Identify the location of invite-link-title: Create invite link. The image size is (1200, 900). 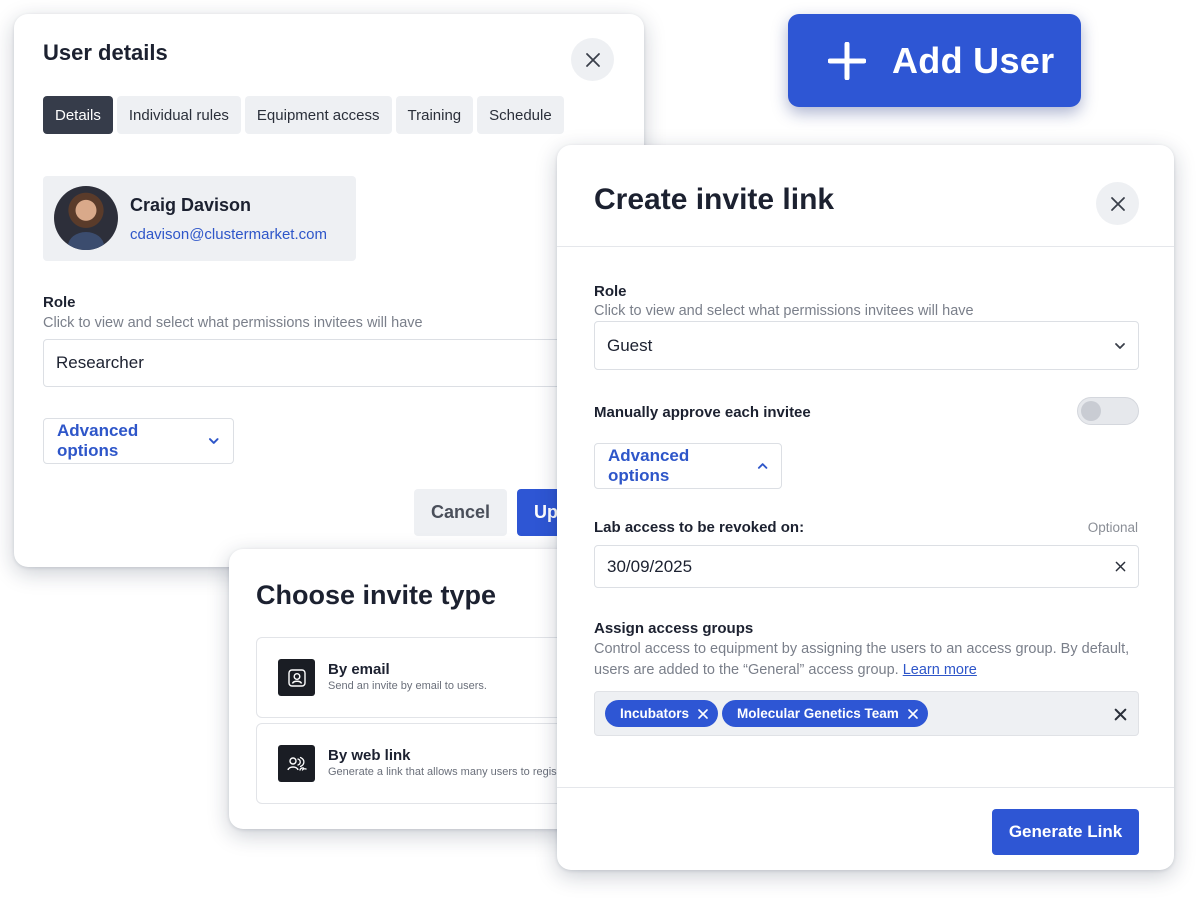
(714, 199).